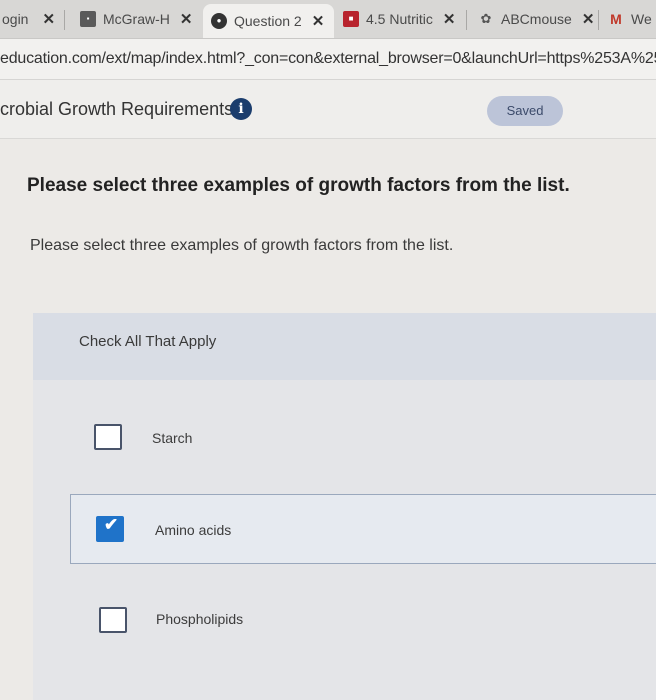 The image size is (656, 700). Describe the element at coordinates (111, 524) in the screenshot. I see `checkmark-icon: ✔` at that location.